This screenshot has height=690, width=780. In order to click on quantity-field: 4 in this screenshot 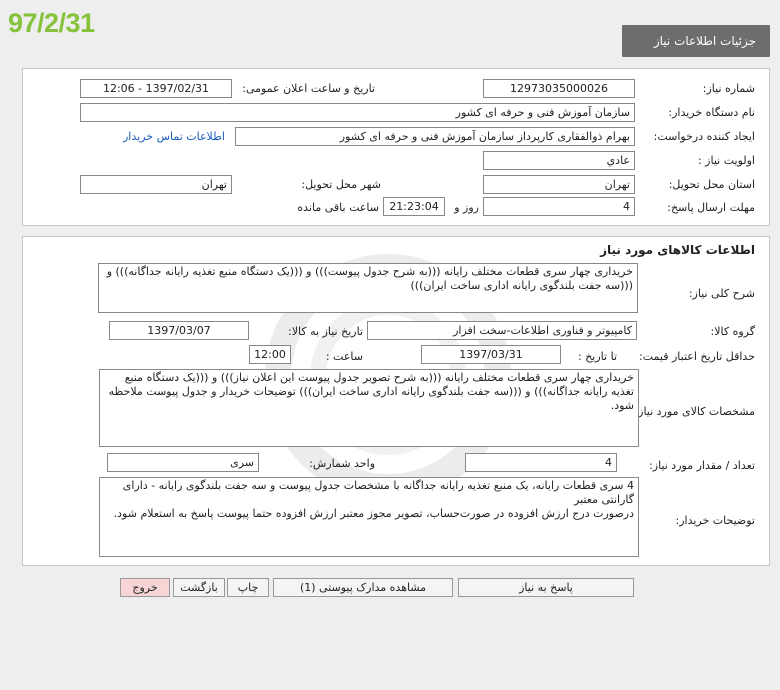, I will do `click(541, 462)`.